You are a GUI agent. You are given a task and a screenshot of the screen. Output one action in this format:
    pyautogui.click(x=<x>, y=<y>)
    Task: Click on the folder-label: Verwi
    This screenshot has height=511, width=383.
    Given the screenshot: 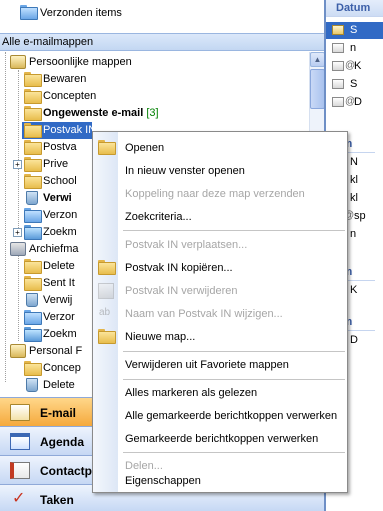 What is the action you would take?
    pyautogui.click(x=57, y=198)
    